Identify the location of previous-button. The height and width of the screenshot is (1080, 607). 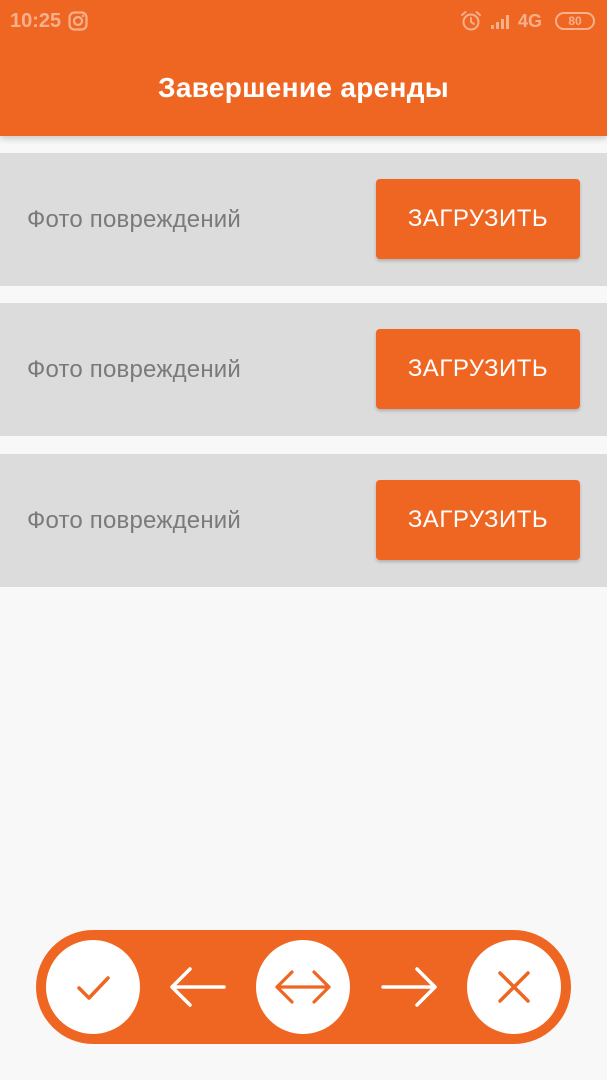
(198, 987).